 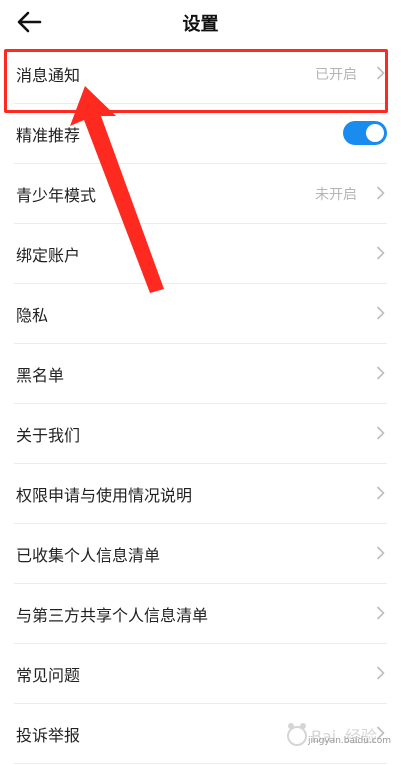 What do you see at coordinates (56, 195) in the screenshot?
I see `settings-item-label: 青少年模式` at bounding box center [56, 195].